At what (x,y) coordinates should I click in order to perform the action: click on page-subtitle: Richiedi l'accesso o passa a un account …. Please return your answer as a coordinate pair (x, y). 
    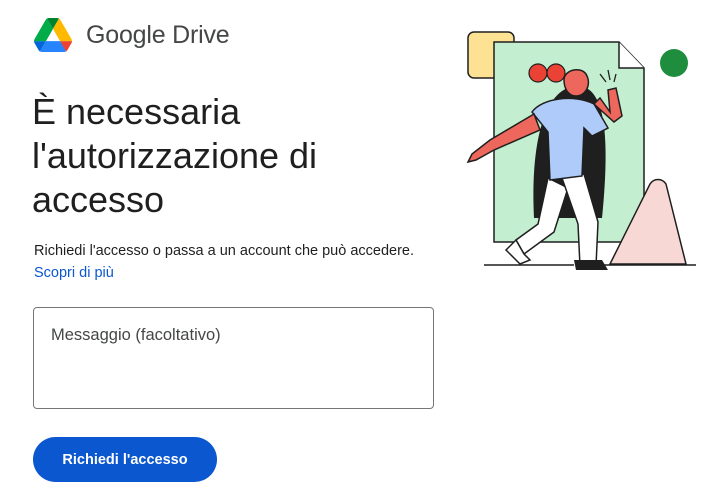
    Looking at the image, I should click on (224, 262).